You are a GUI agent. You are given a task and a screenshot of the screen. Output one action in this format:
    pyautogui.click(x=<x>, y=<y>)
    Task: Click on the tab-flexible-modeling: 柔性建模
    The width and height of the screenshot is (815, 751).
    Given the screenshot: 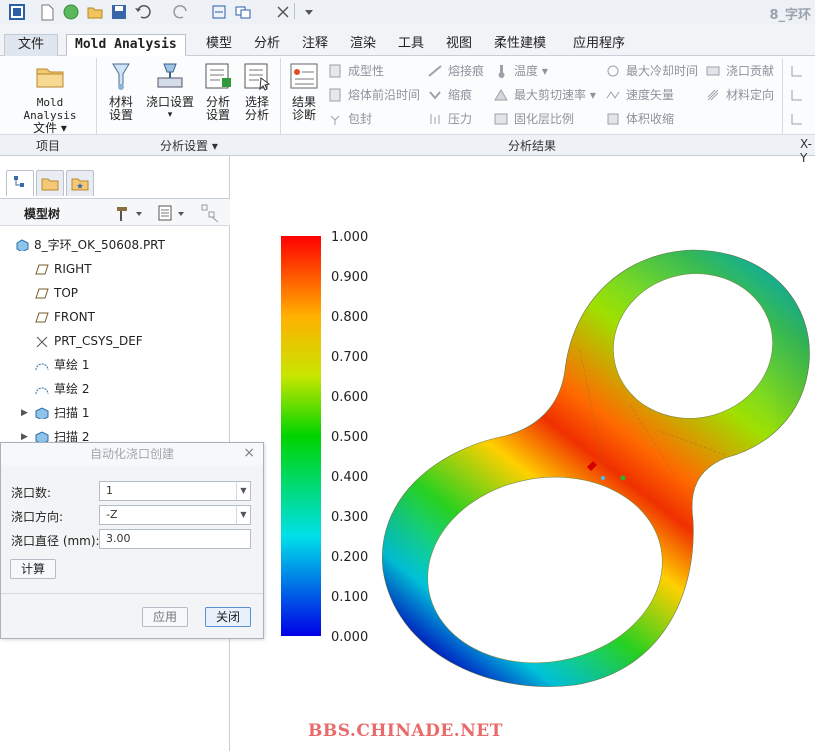 What is the action you would take?
    pyautogui.click(x=520, y=45)
    